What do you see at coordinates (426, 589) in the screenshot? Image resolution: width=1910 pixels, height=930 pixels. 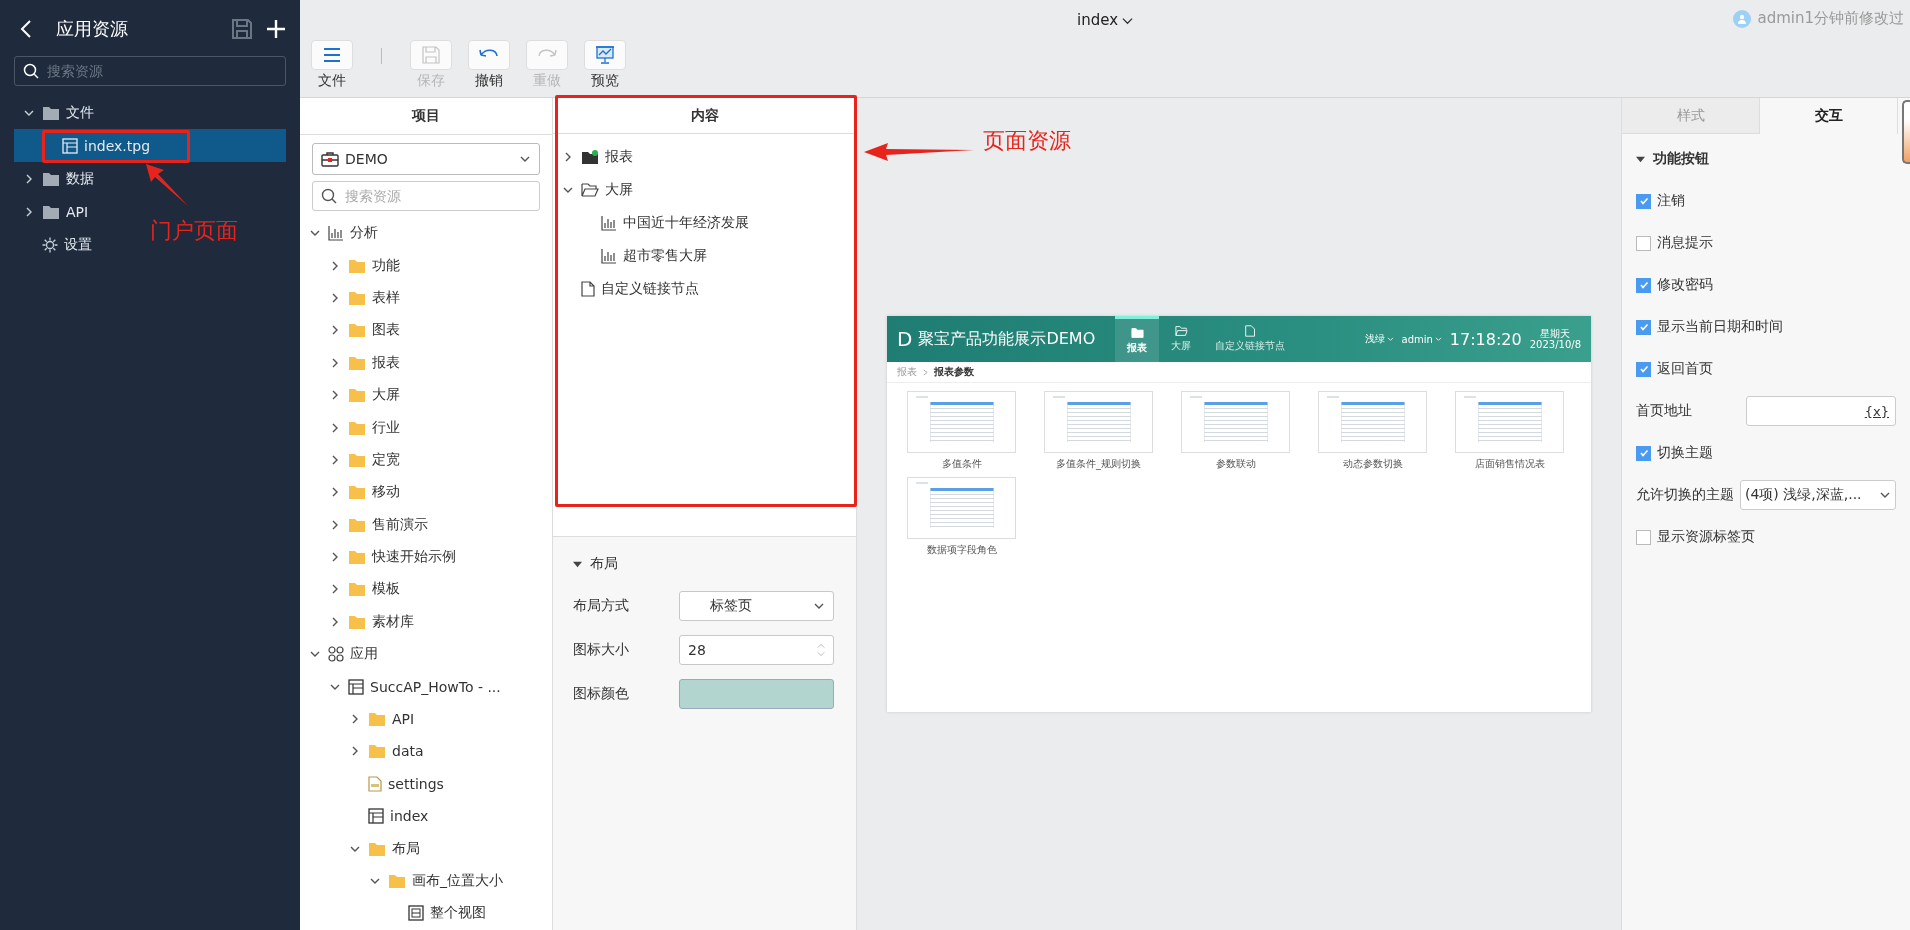 I see `tree-item: 模板` at bounding box center [426, 589].